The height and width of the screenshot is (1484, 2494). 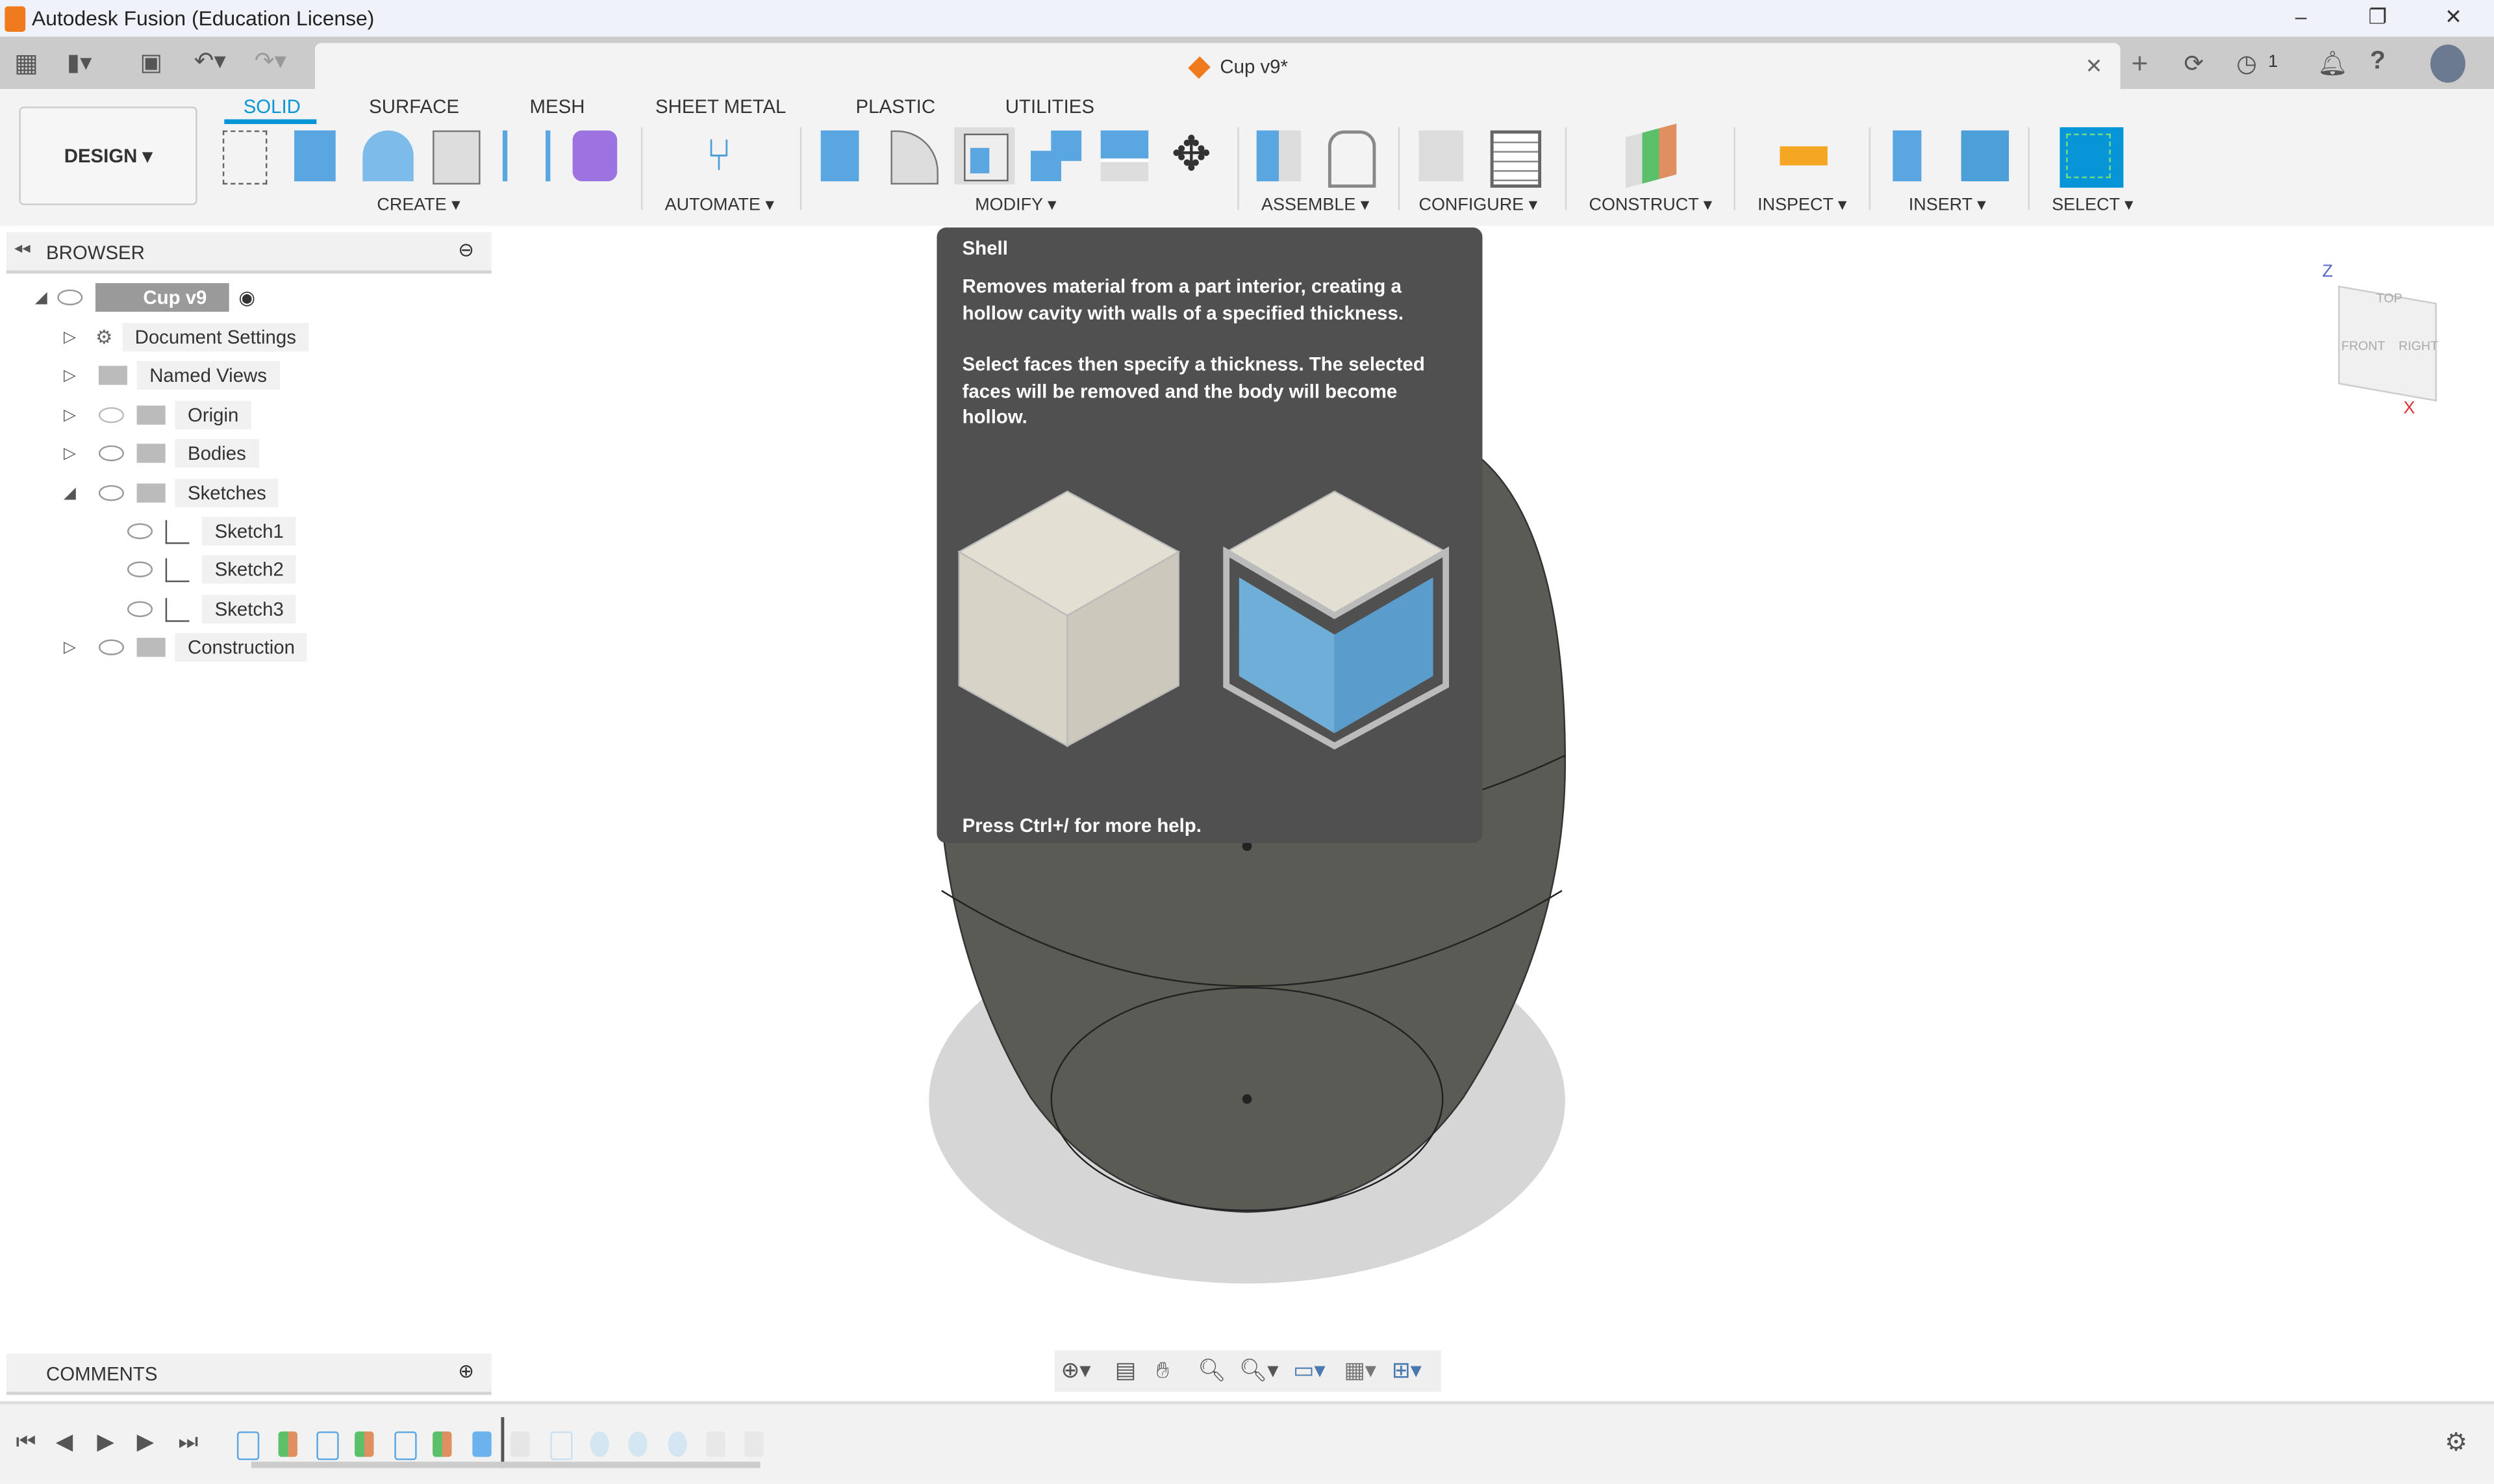 What do you see at coordinates (466, 1371) in the screenshot?
I see `add-comment-icon: ⊕` at bounding box center [466, 1371].